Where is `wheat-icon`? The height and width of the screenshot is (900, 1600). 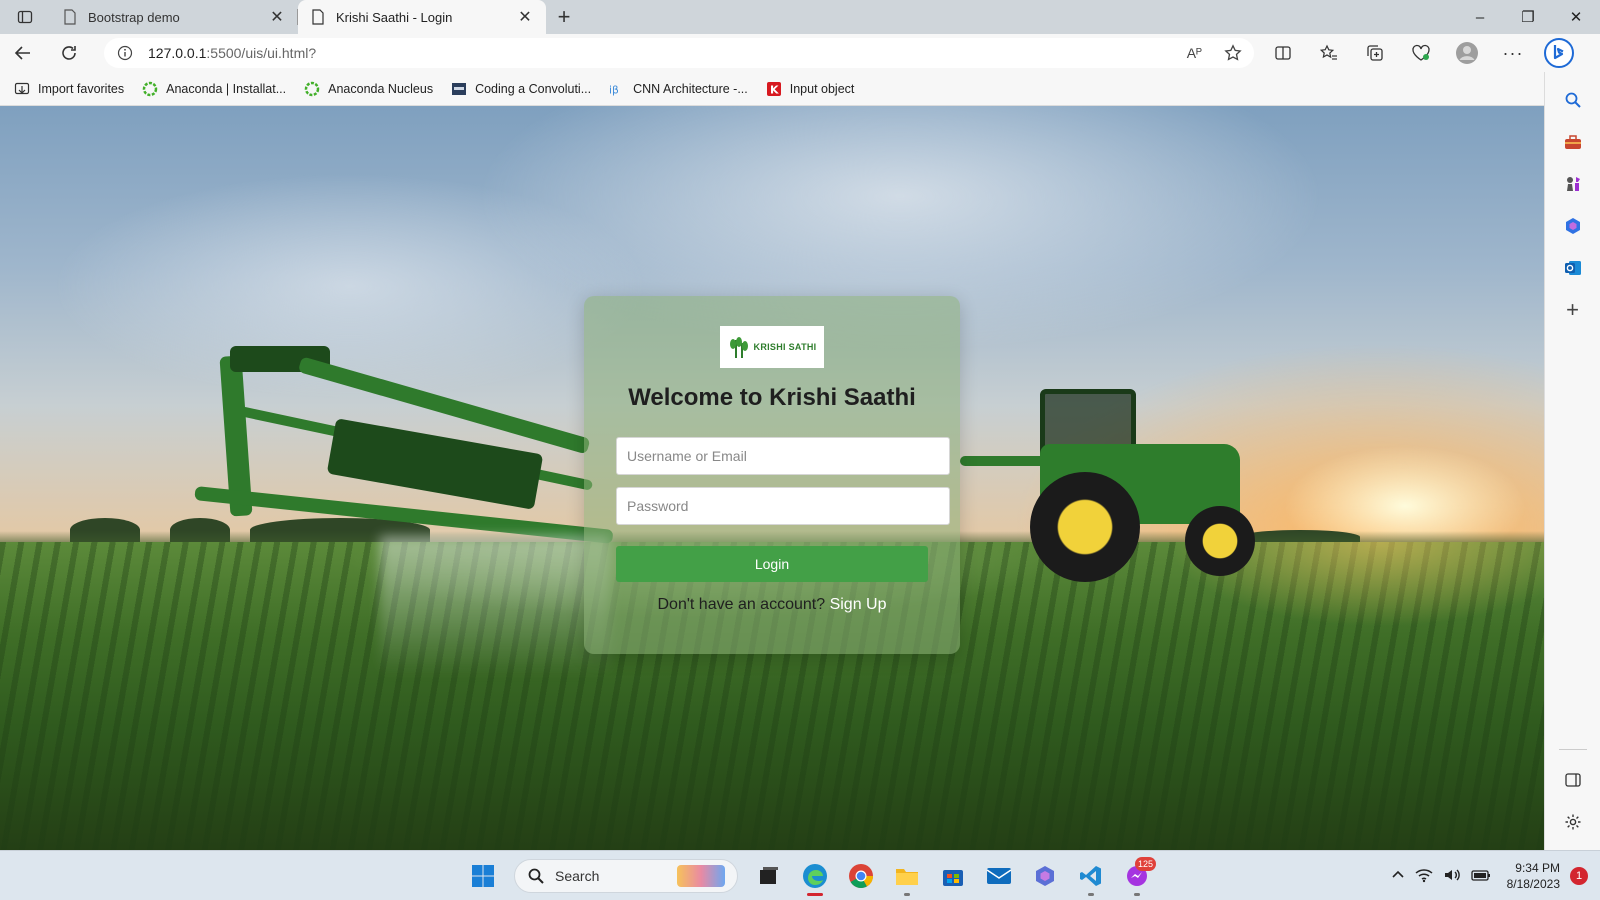
wheat-icon is located at coordinates (738, 347).